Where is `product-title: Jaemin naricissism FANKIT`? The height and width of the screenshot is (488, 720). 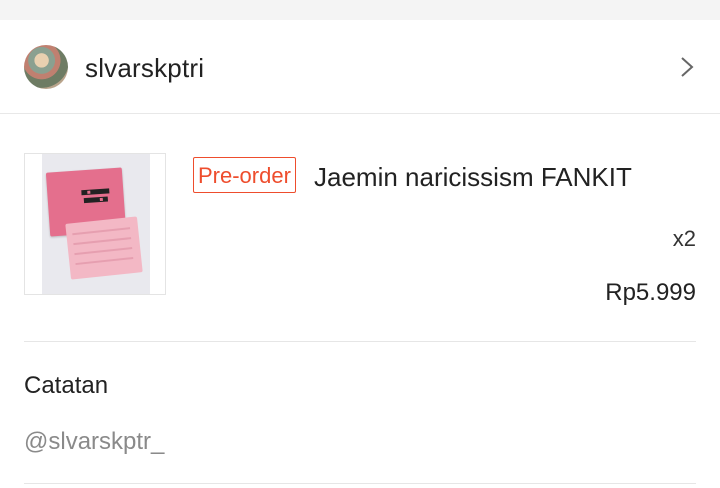
product-title: Jaemin naricissism FANKIT is located at coordinates (473, 177).